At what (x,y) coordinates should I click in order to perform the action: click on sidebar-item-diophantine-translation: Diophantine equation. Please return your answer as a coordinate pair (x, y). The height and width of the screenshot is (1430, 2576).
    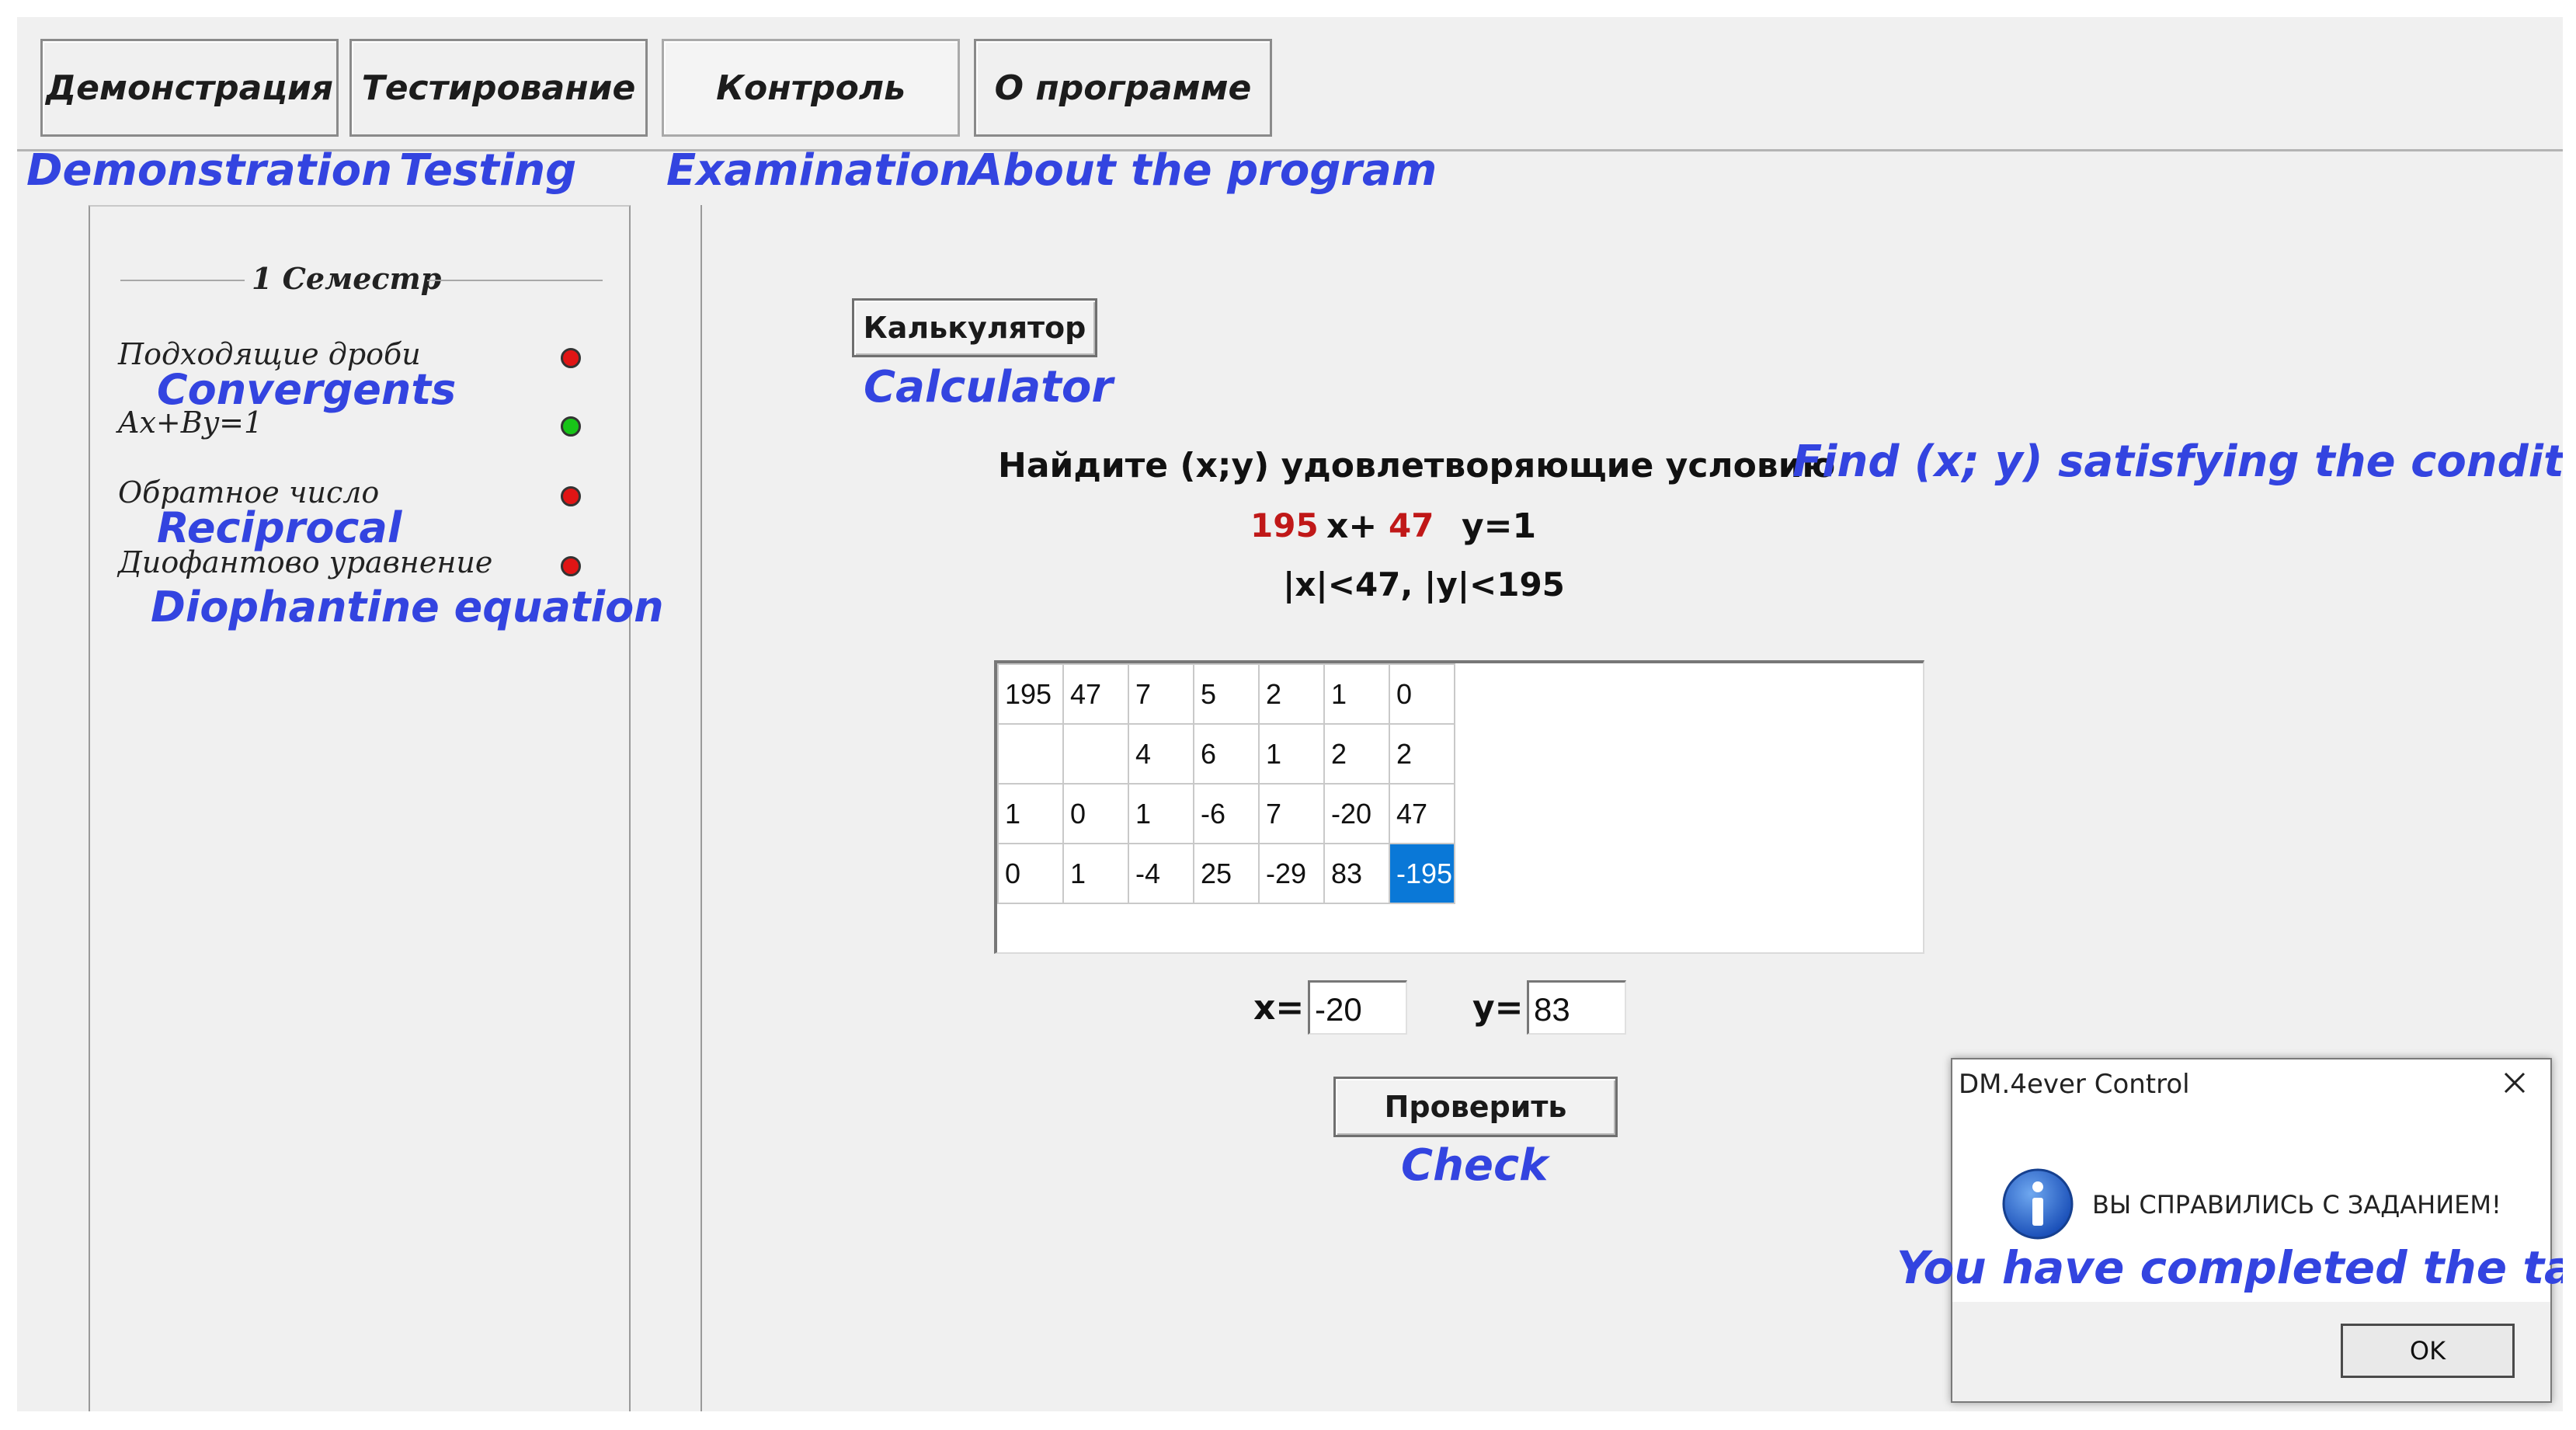
    Looking at the image, I should click on (408, 607).